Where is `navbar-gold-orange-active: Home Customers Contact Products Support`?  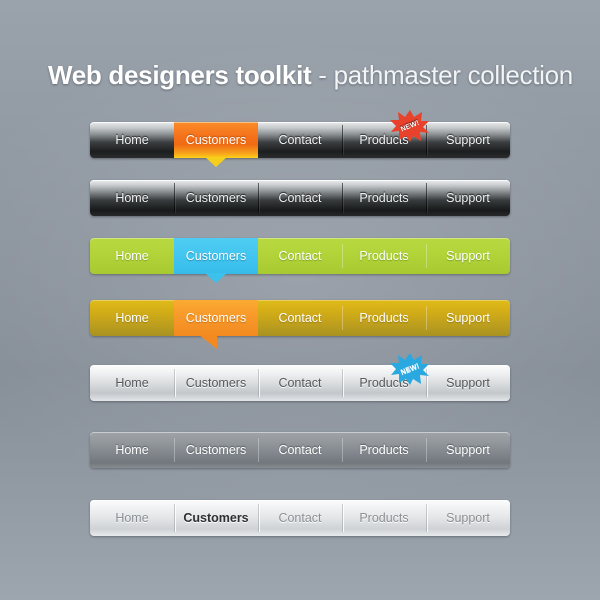 navbar-gold-orange-active: Home Customers Contact Products Support is located at coordinates (300, 324).